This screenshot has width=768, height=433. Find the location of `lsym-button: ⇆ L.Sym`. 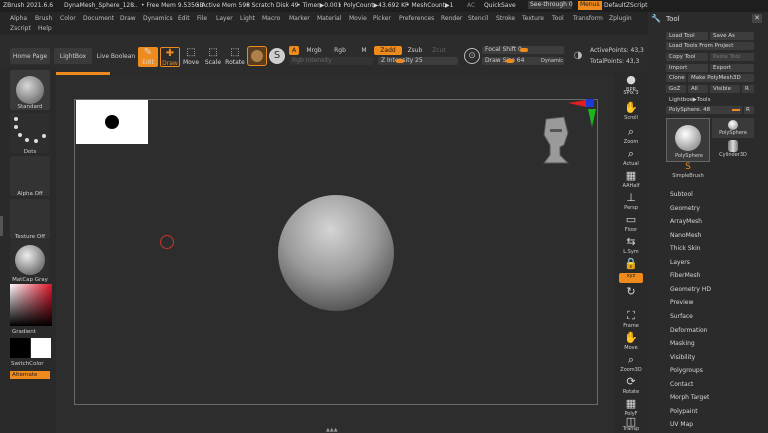

lsym-button: ⇆ L.Sym is located at coordinates (631, 246).